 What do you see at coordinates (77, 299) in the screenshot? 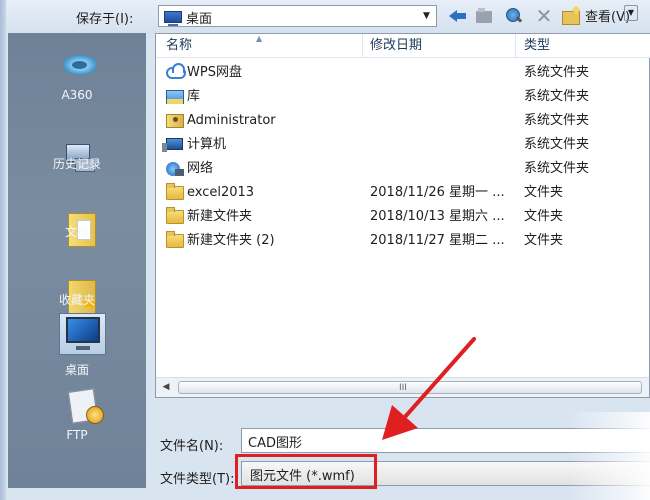
I see `place-favorites: 收藏夹` at bounding box center [77, 299].